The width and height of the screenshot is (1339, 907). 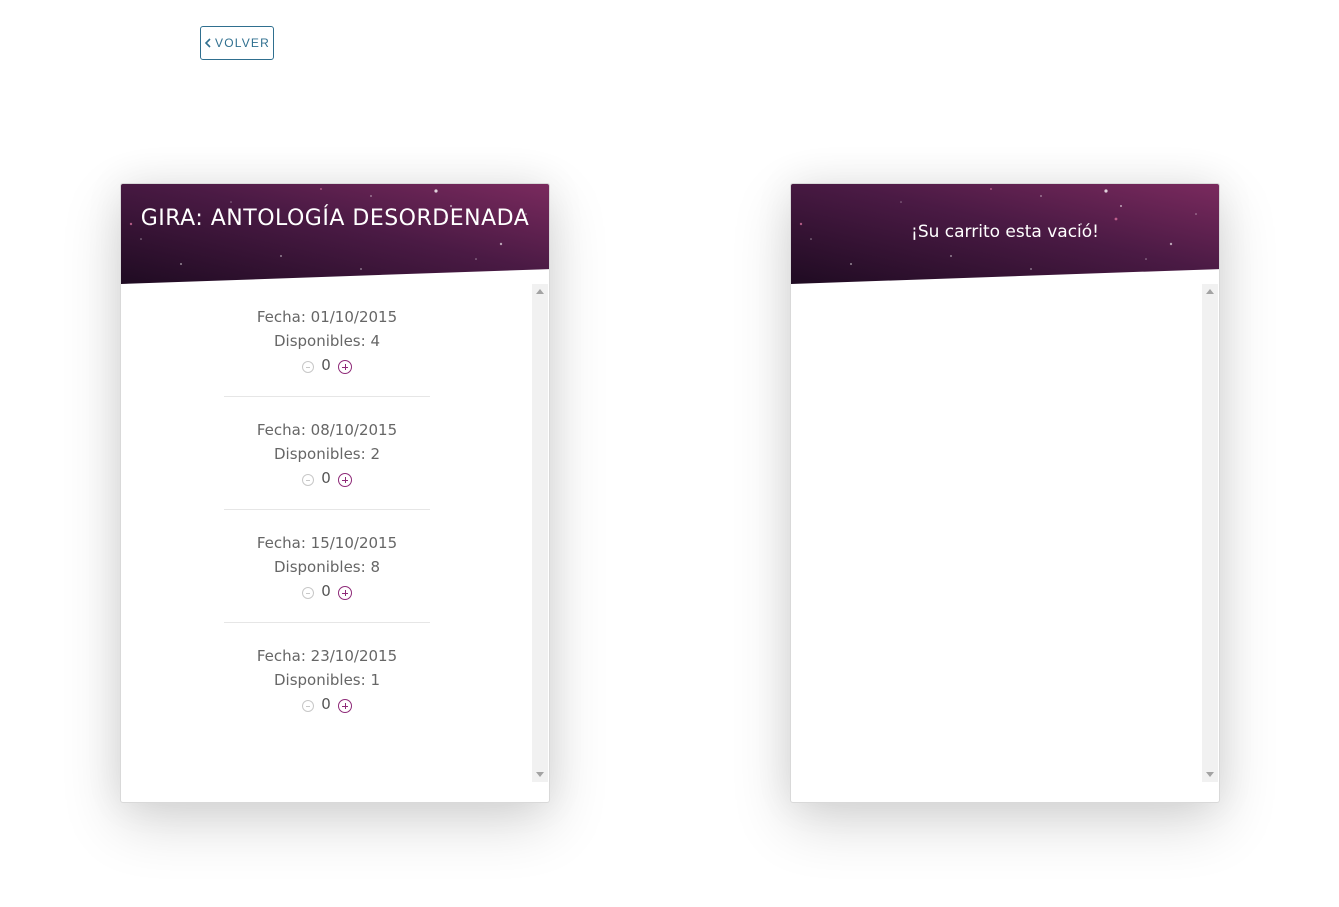 I want to click on date-item: Fecha: 15/10/2015 Disponibles: 8 0, so click(x=327, y=566).